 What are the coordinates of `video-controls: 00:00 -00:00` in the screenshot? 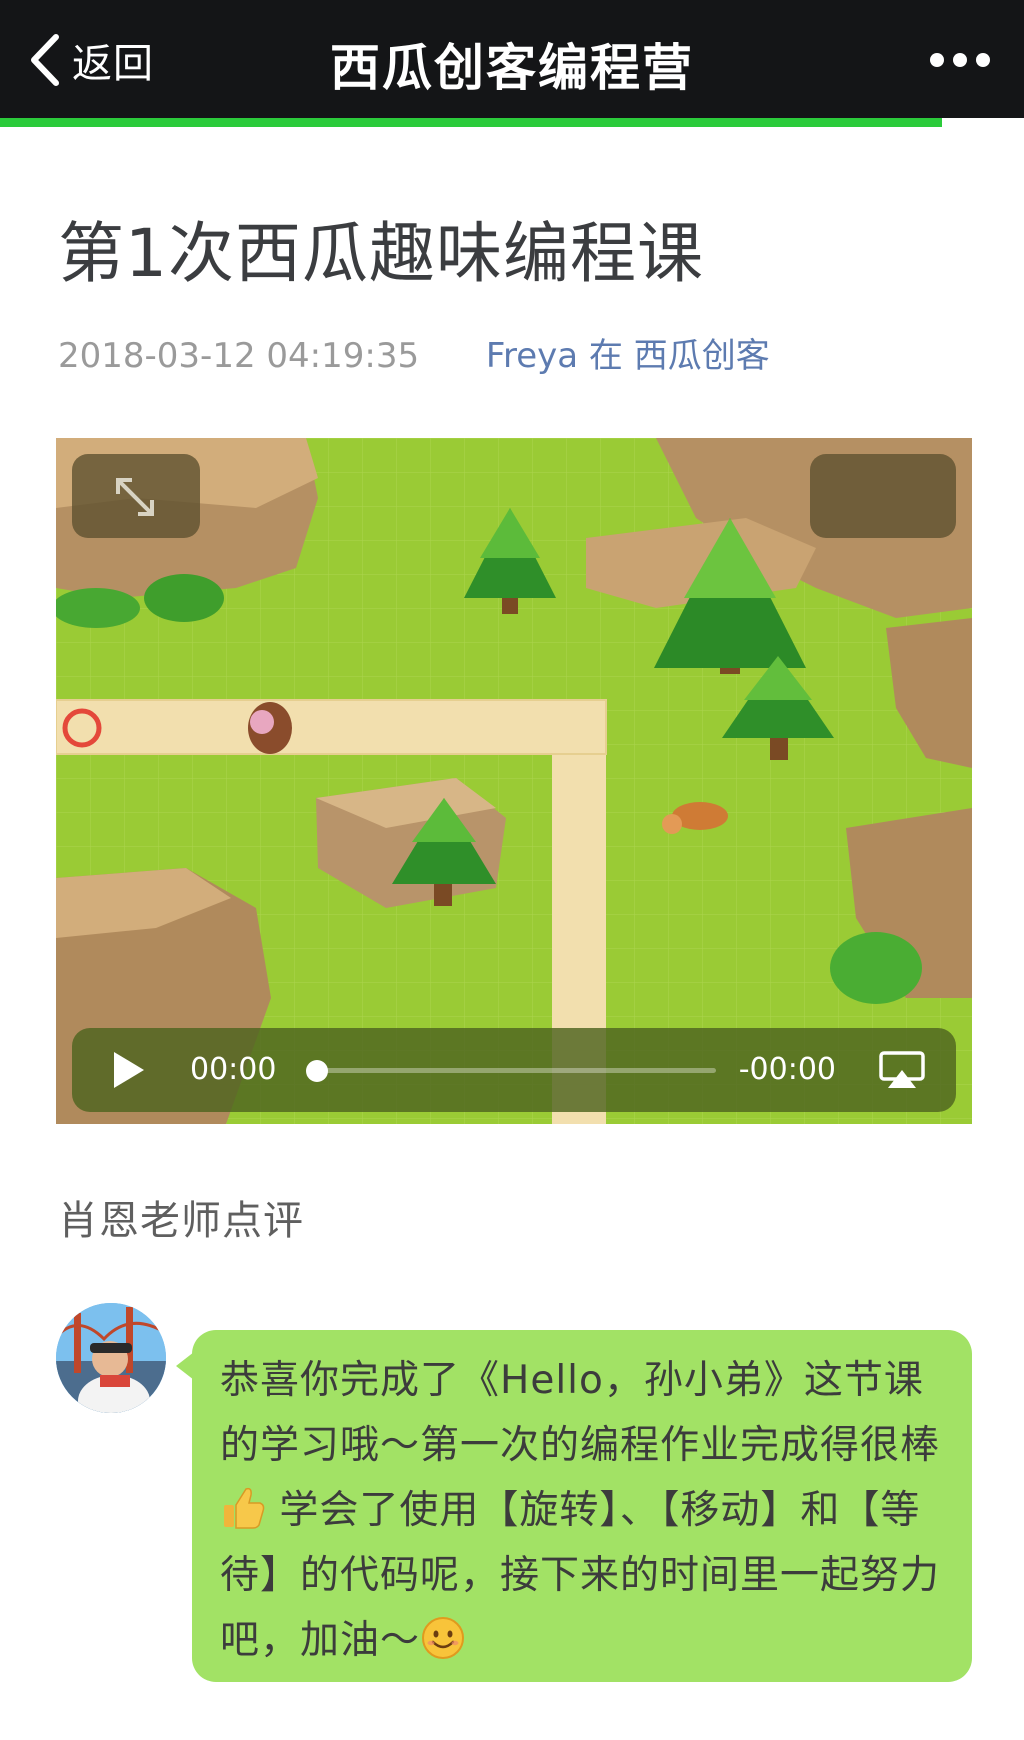 It's located at (514, 1070).